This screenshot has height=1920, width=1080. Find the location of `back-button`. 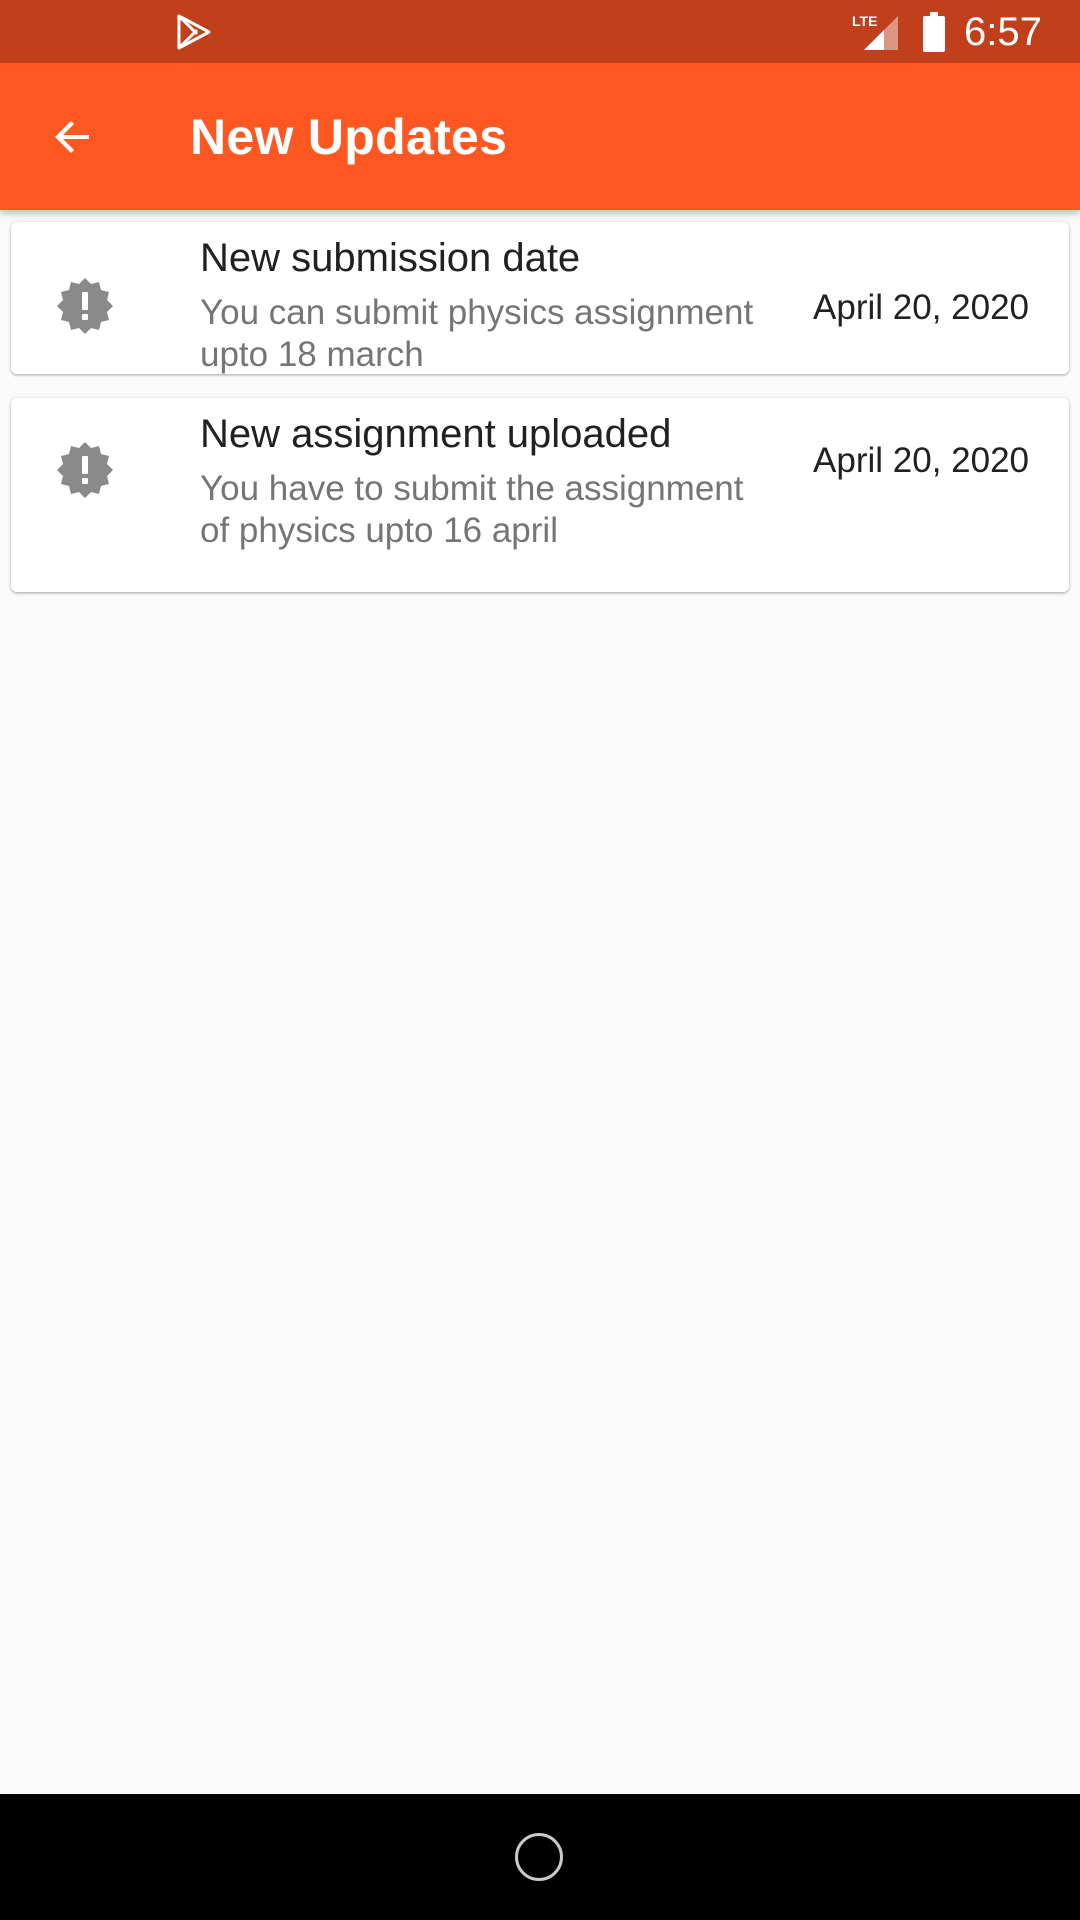

back-button is located at coordinates (73, 137).